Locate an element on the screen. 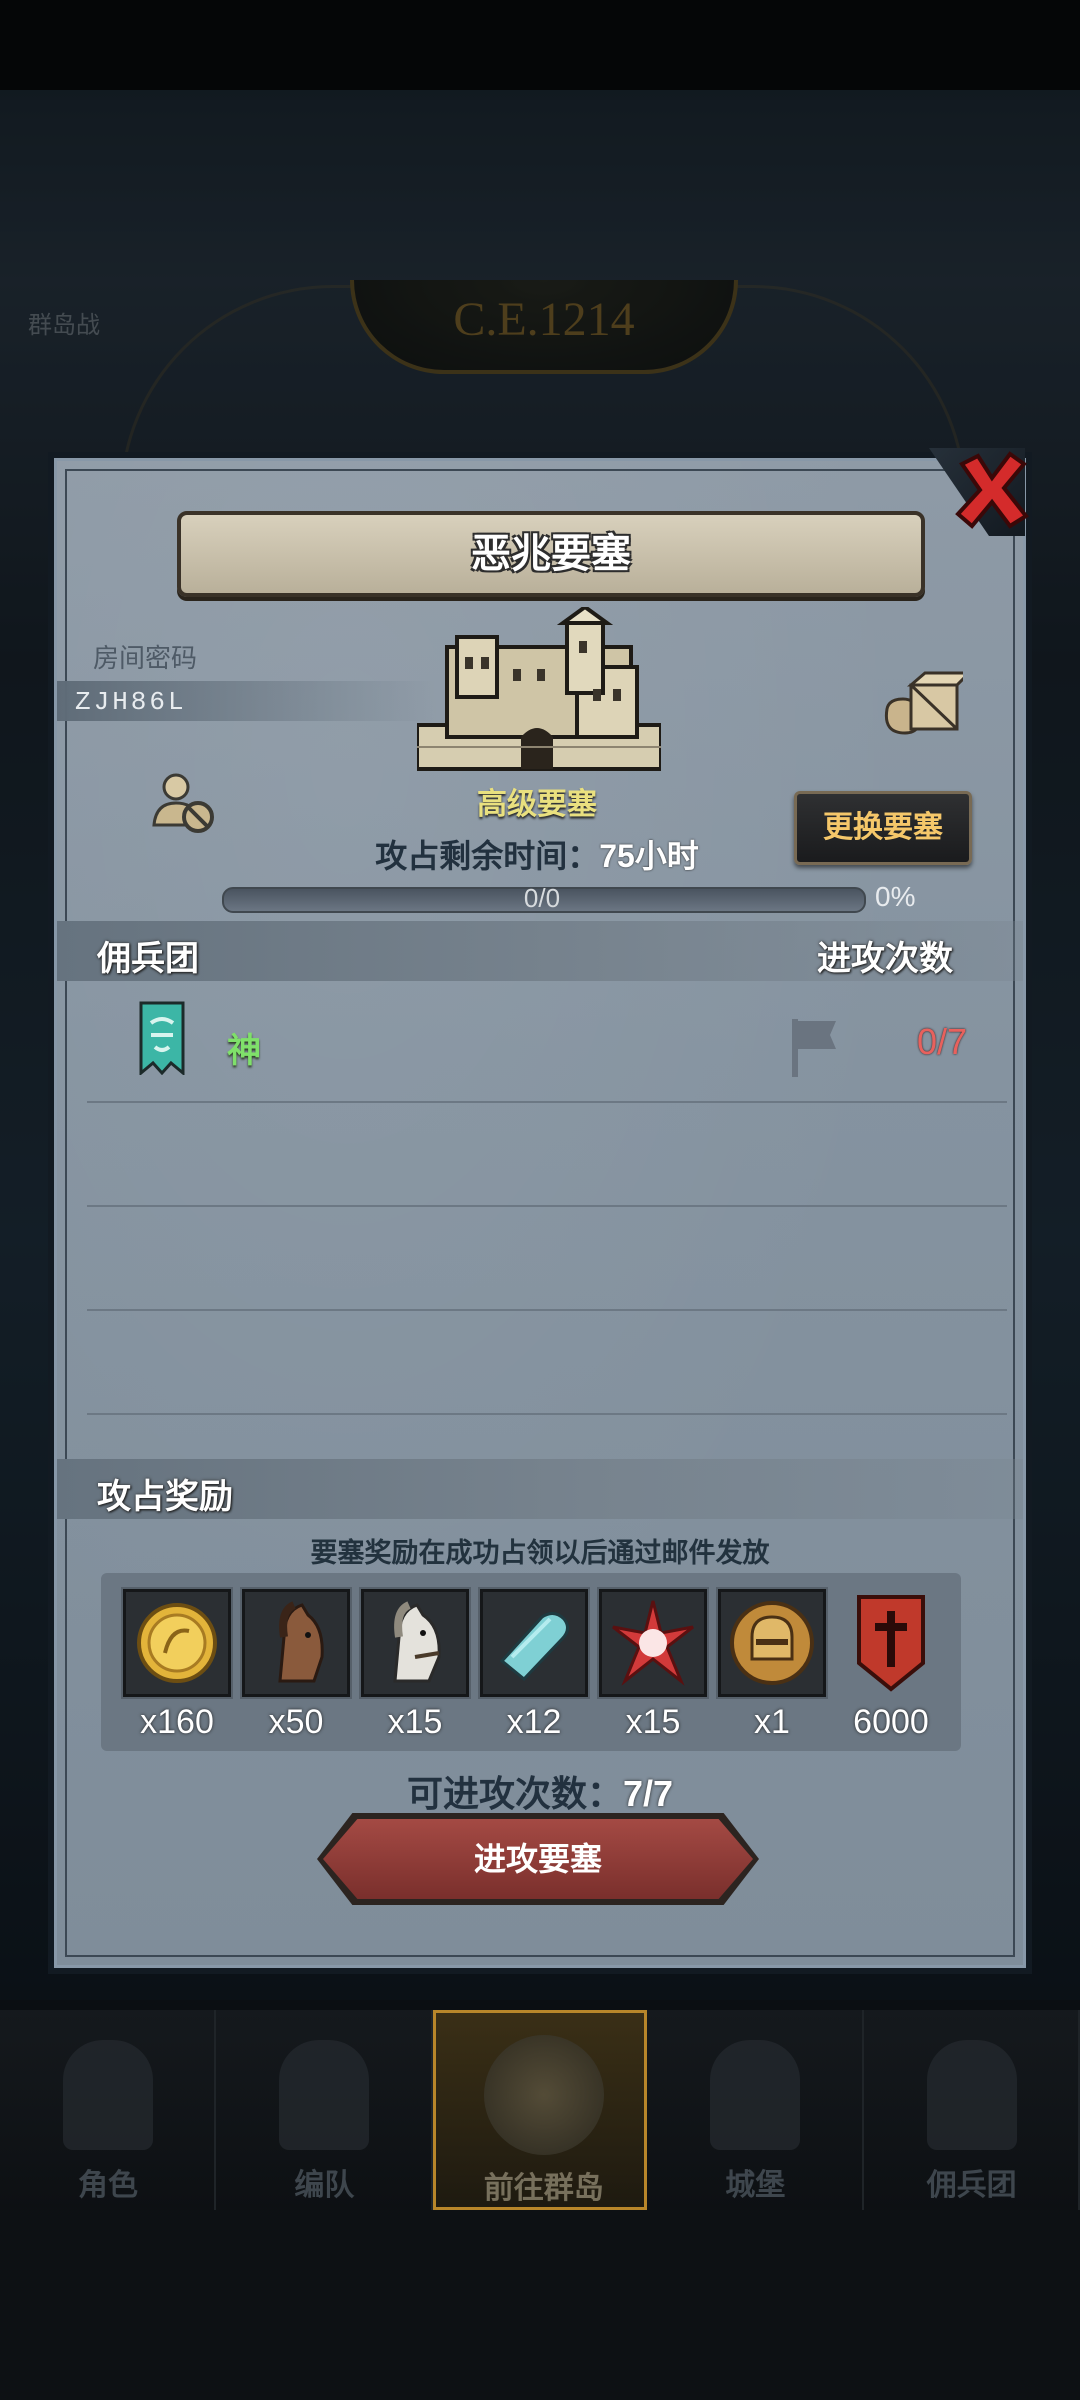  fortress-name: 高级要塞 is located at coordinates (537, 804).